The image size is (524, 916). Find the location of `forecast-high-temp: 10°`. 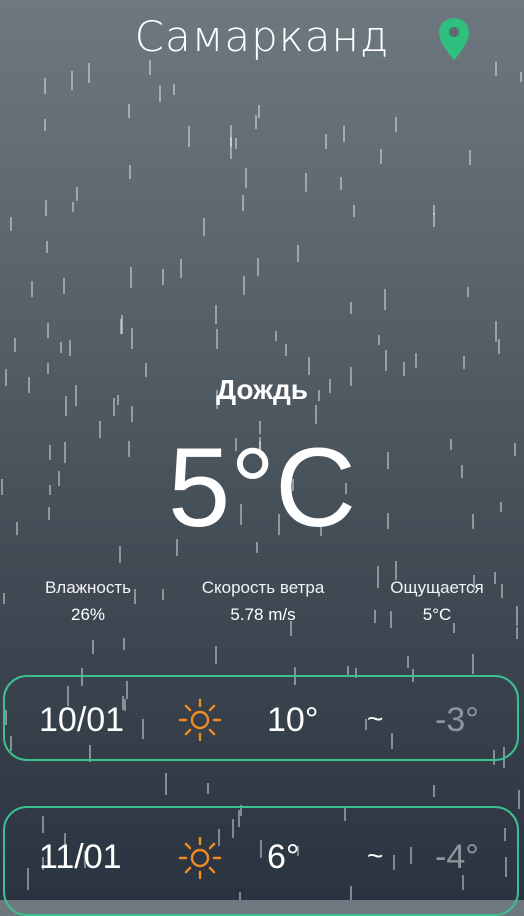

forecast-high-temp: 10° is located at coordinates (293, 720).